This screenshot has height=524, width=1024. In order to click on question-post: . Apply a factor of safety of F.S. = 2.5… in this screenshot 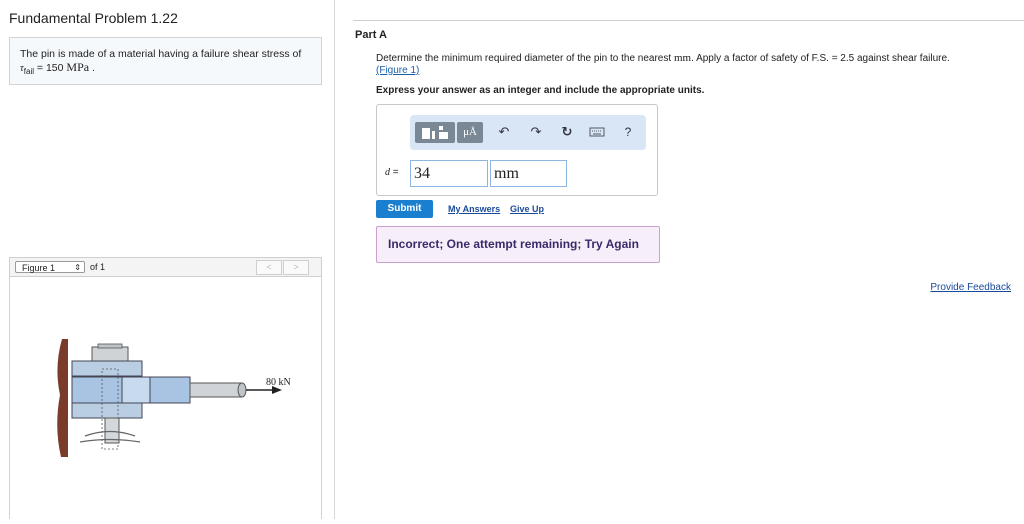, I will do `click(820, 58)`.